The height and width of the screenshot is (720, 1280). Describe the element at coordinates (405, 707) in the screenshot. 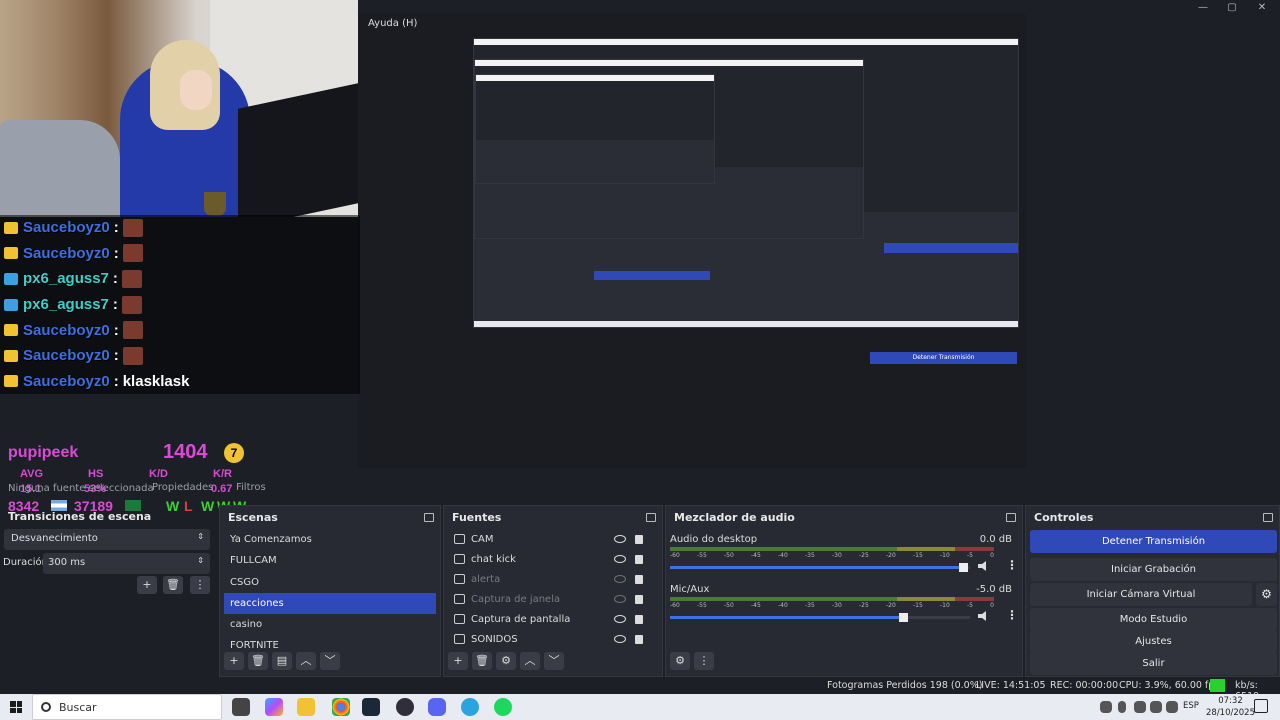

I see `obs-icon` at that location.